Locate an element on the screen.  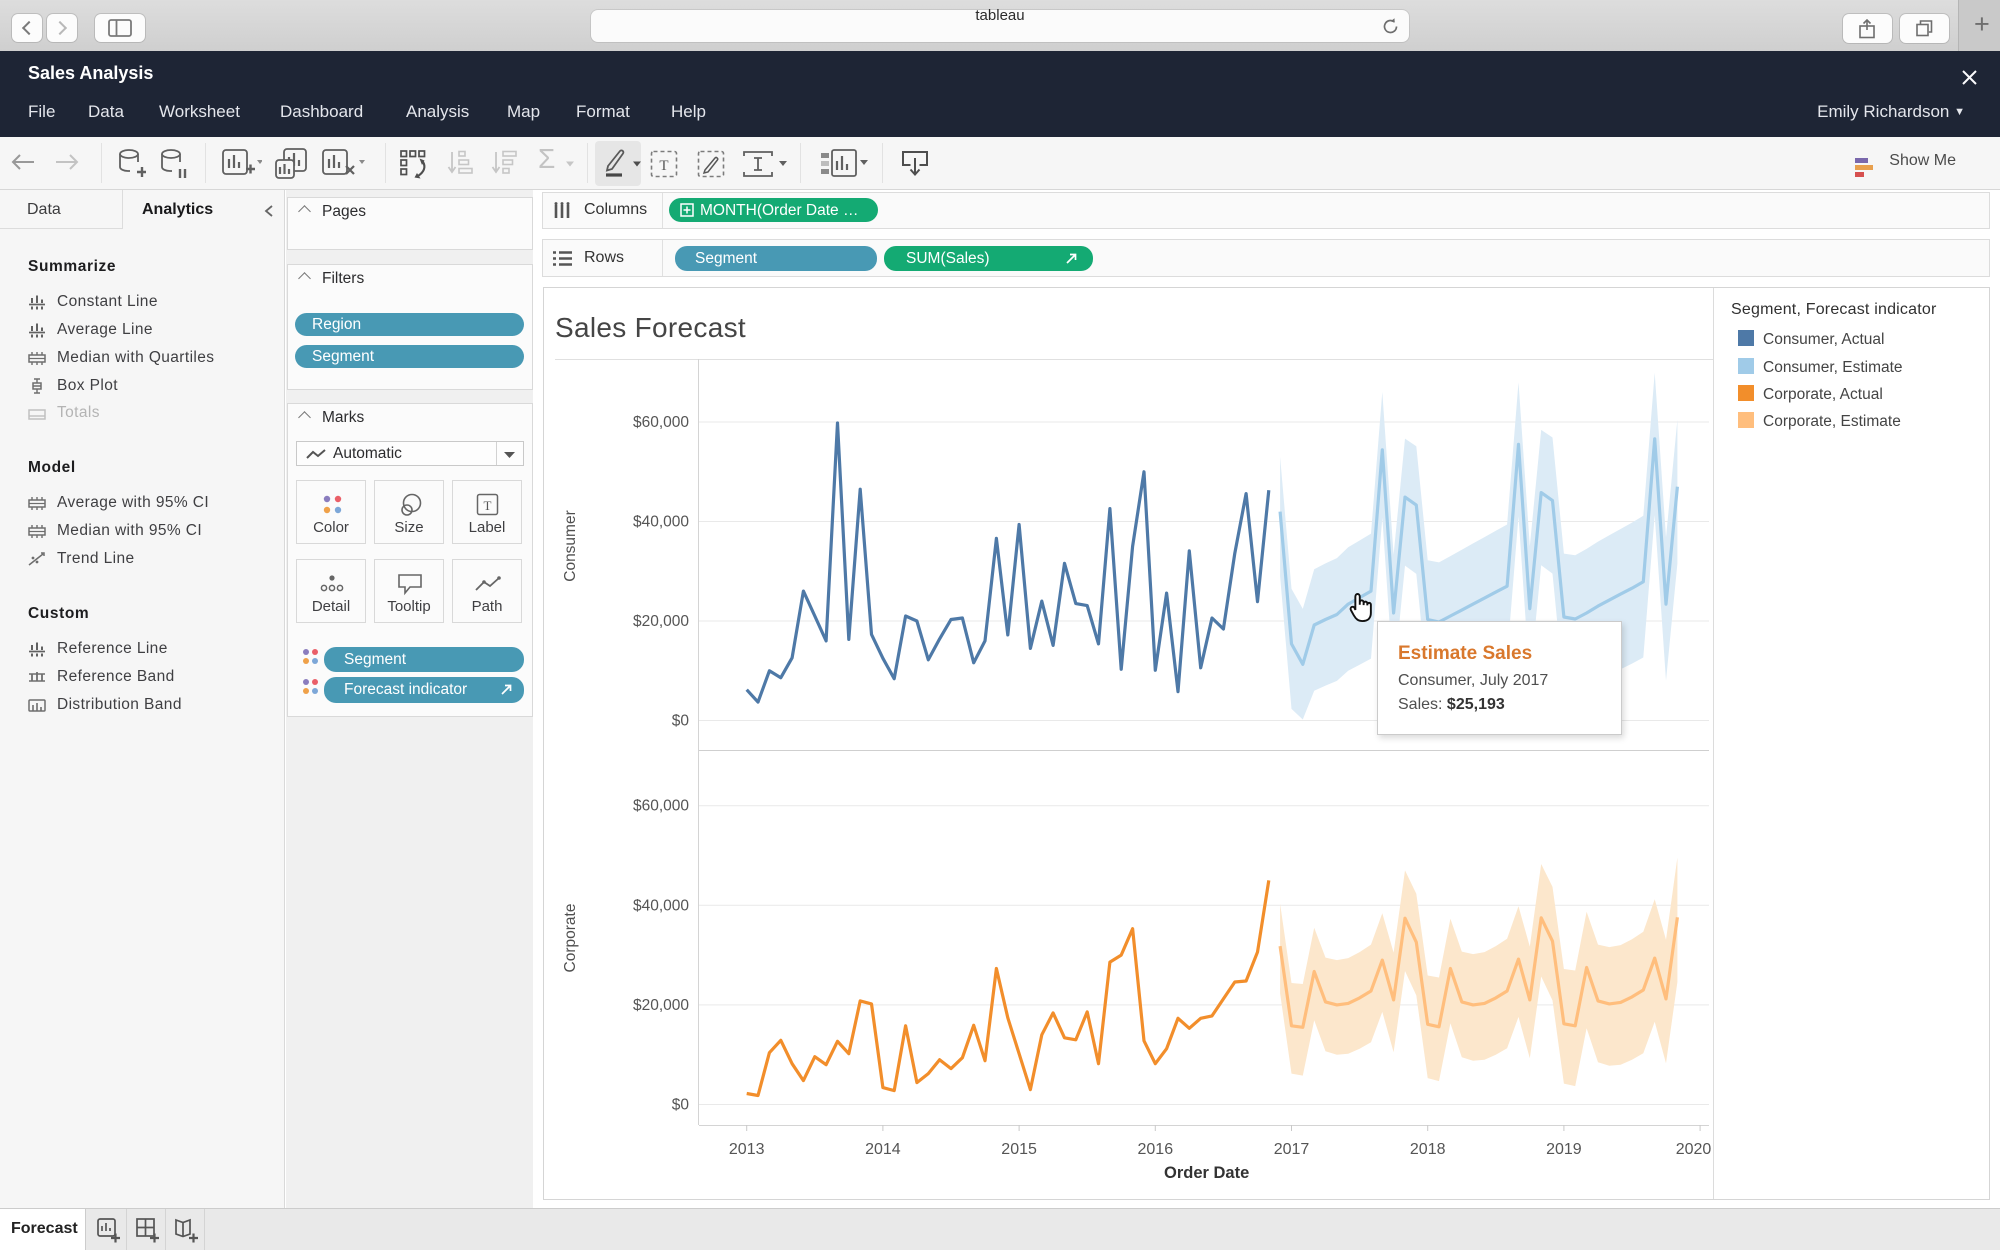
svg-text: Order Date is located at coordinates (1206, 1173).